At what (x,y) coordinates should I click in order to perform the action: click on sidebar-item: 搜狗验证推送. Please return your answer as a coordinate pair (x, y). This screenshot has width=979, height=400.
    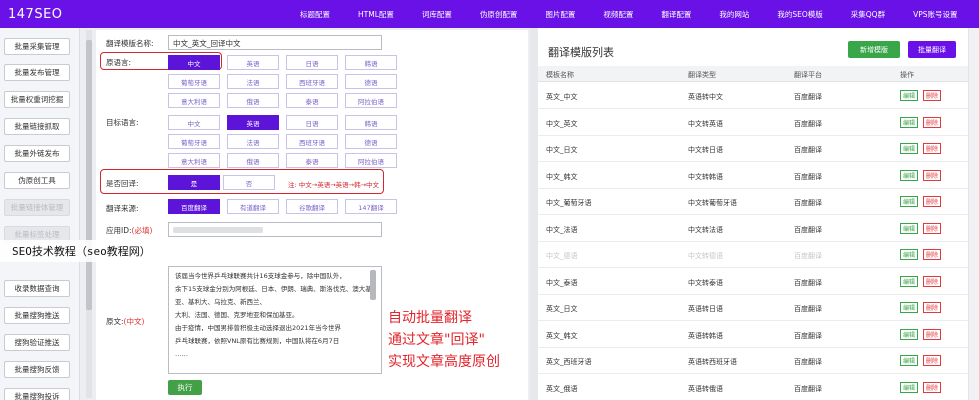
    Looking at the image, I should click on (37, 342).